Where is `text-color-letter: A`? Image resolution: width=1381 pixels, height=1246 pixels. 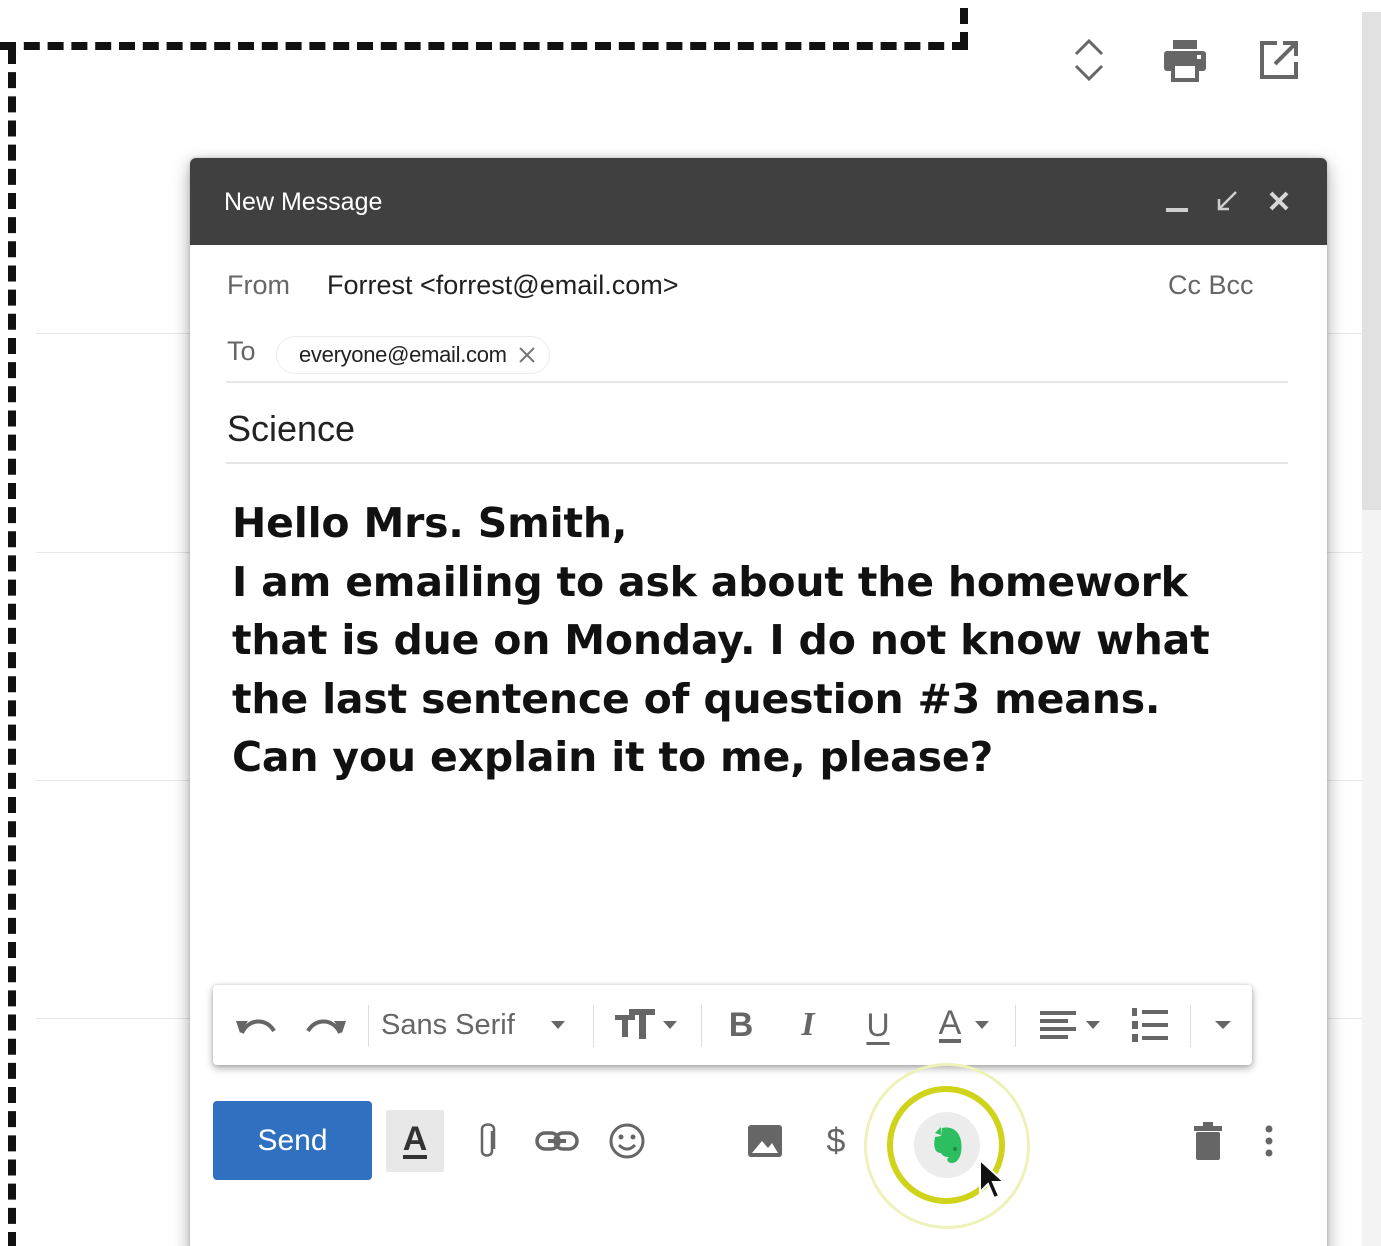
text-color-letter: A is located at coordinates (950, 1023).